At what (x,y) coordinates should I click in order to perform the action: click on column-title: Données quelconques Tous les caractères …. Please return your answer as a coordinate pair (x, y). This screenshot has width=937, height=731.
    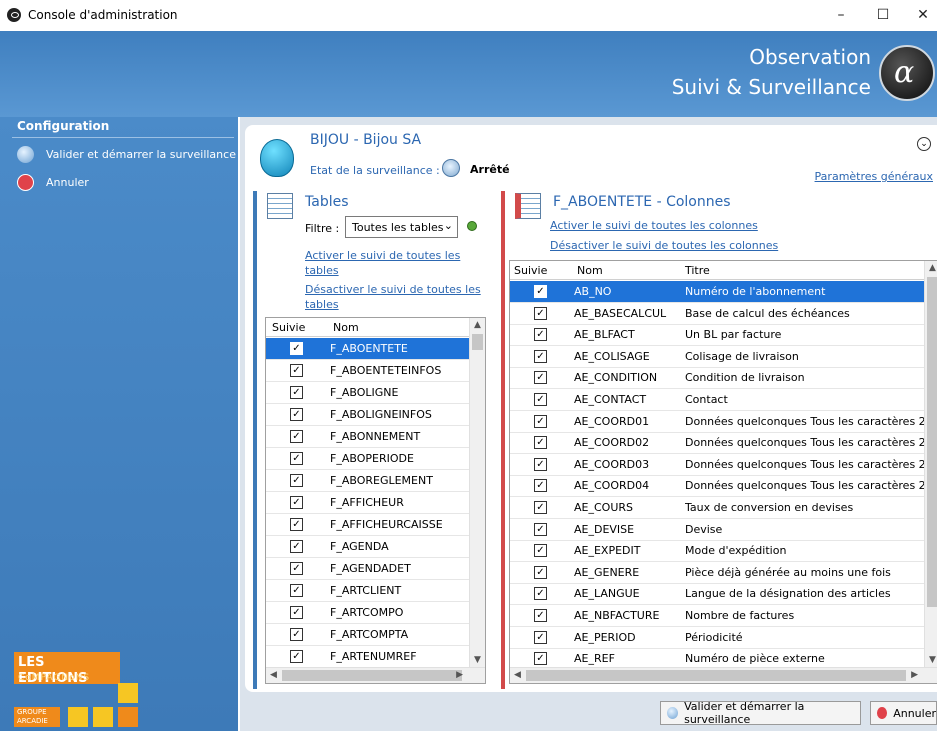
    Looking at the image, I should click on (805, 486).